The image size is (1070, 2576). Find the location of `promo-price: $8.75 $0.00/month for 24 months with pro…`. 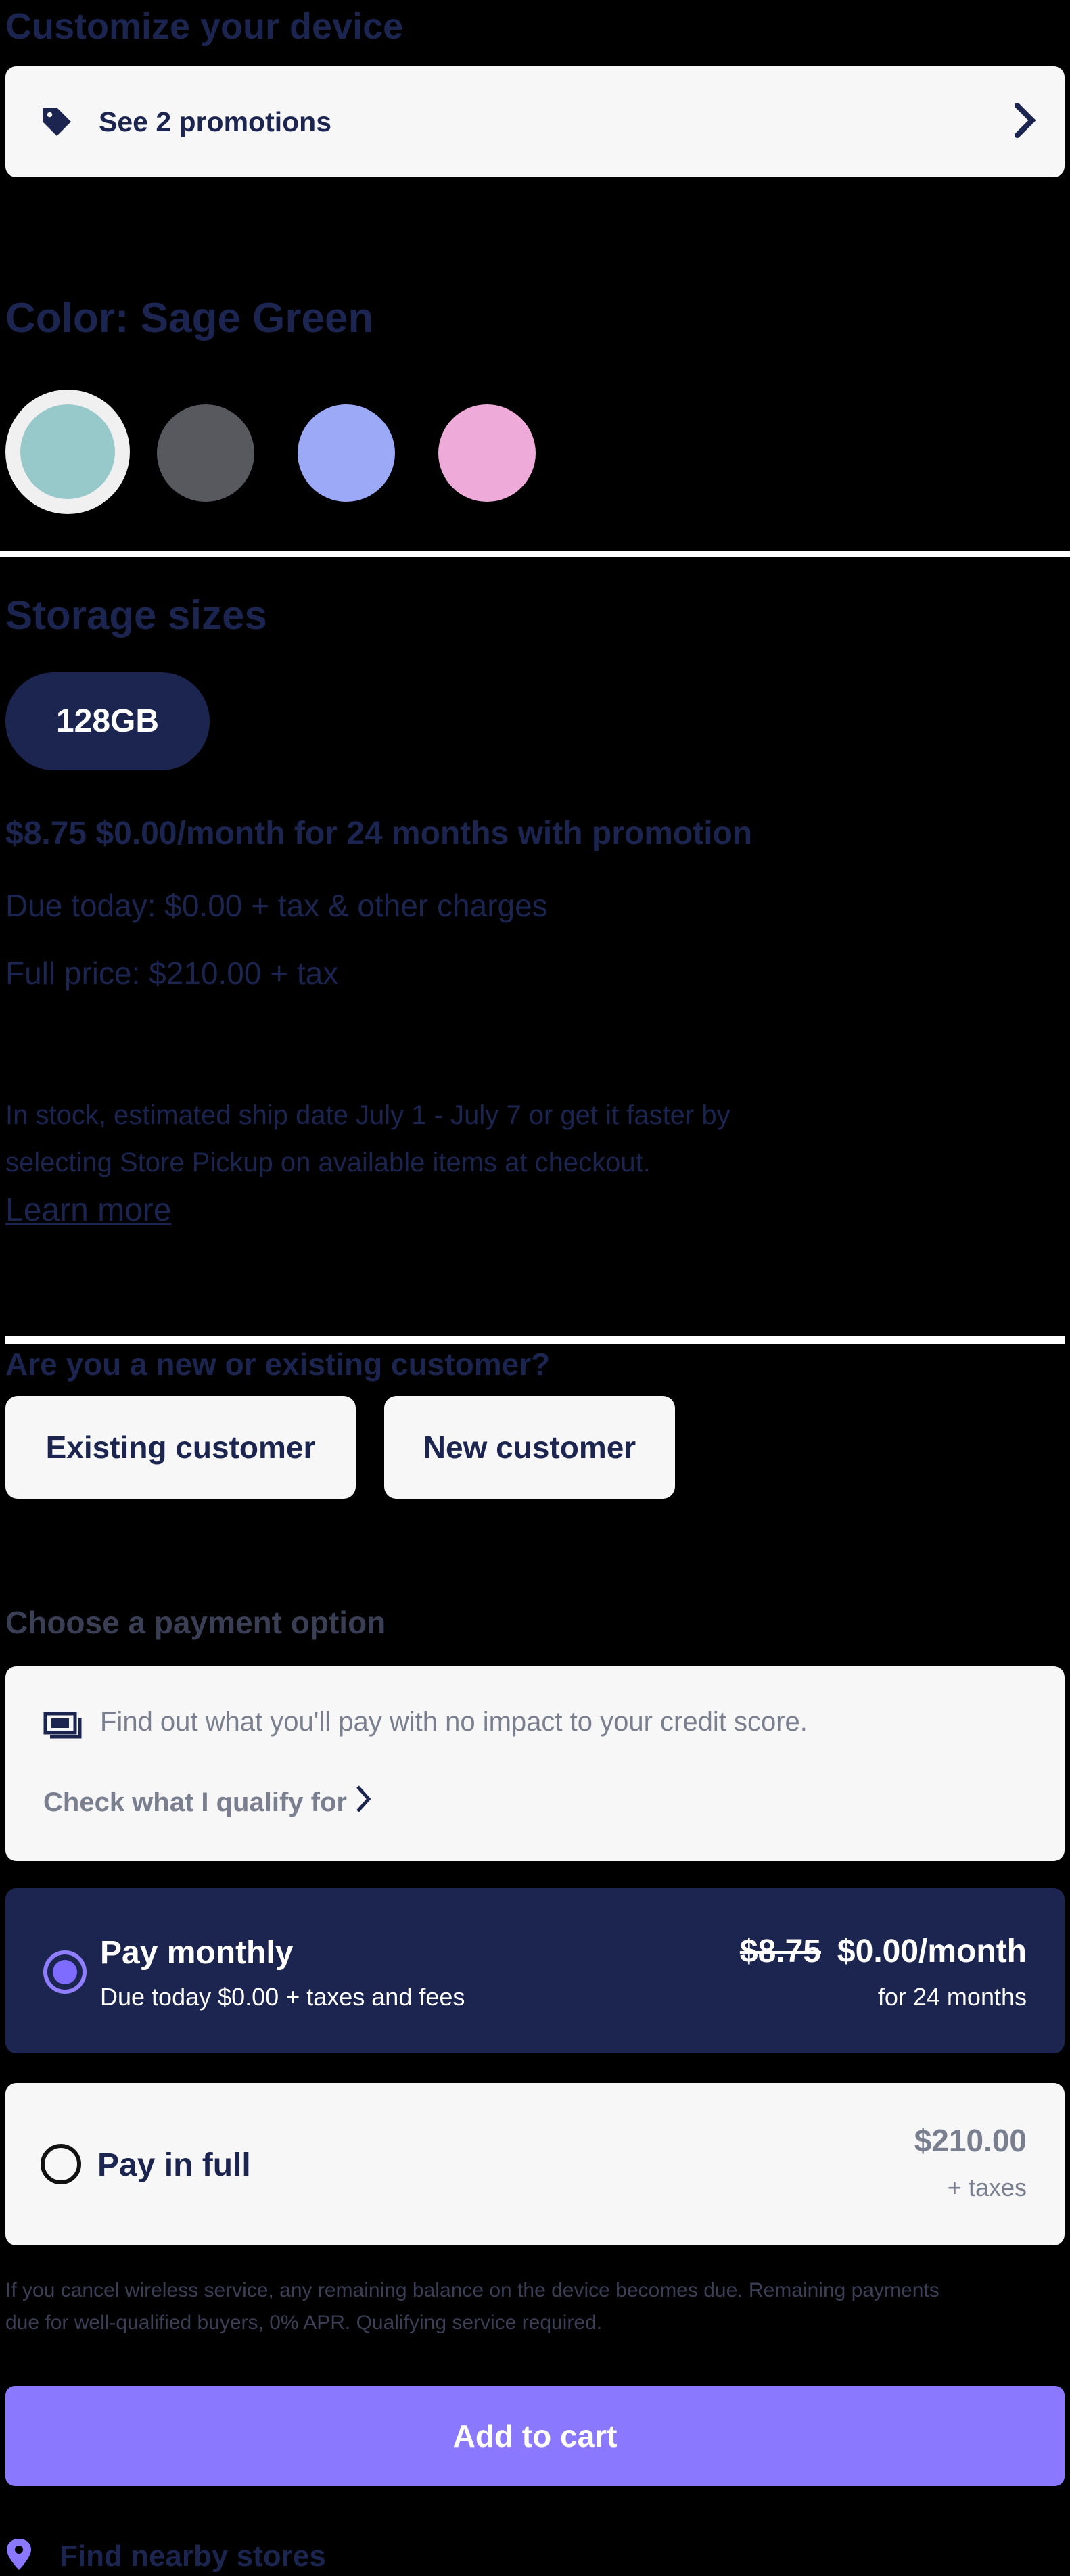

promo-price: $8.75 $0.00/month for 24 months with pro… is located at coordinates (379, 833).